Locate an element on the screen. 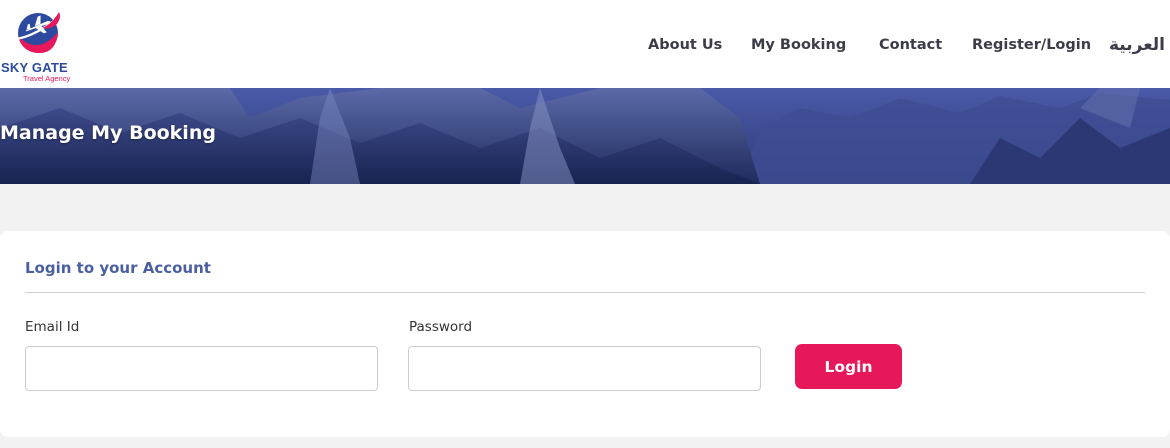 This screenshot has height=448, width=1170. nav-link-language-arabic: العربية is located at coordinates (1137, 45).